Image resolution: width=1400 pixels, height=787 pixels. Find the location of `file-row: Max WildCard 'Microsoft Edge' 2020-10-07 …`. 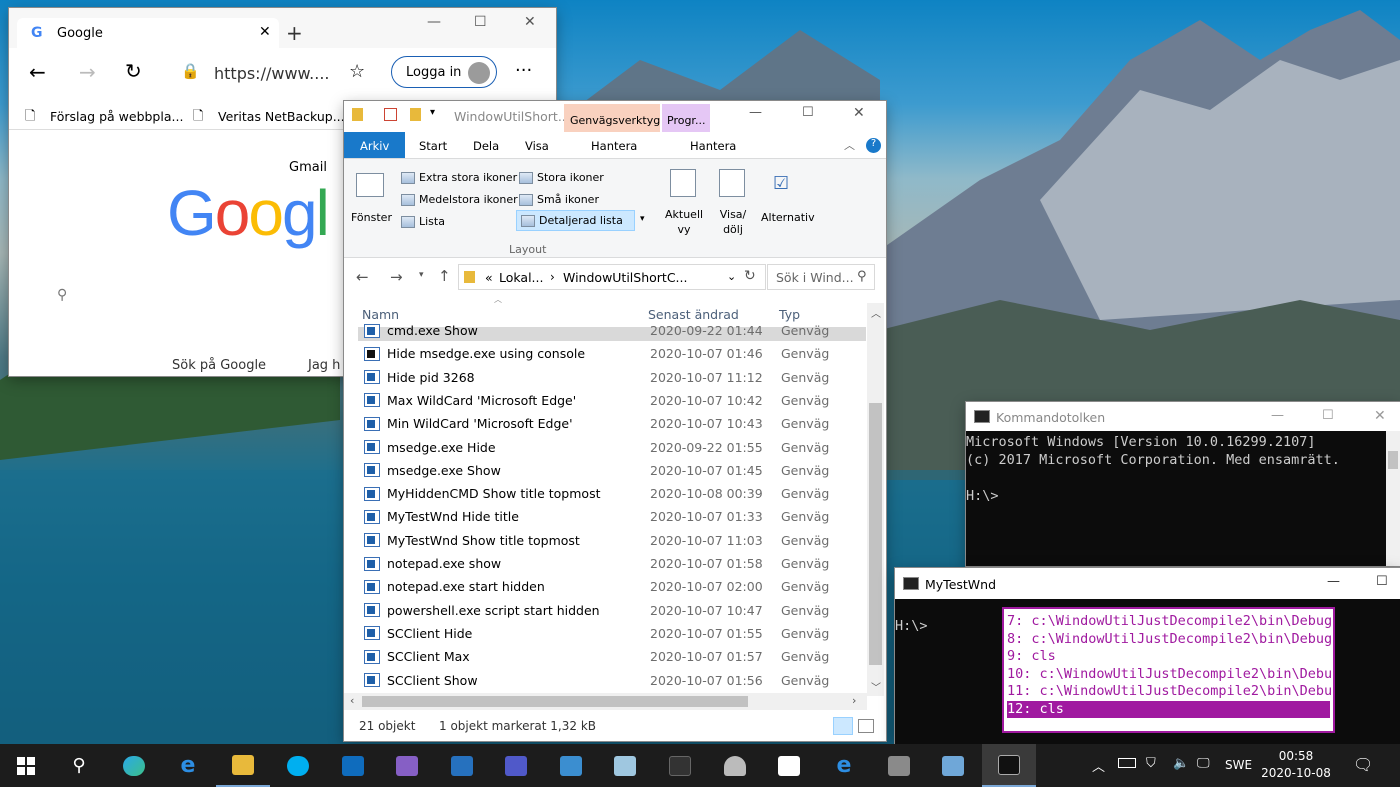

file-row: Max WildCard 'Microsoft Edge' 2020-10-07 … is located at coordinates (613, 400).